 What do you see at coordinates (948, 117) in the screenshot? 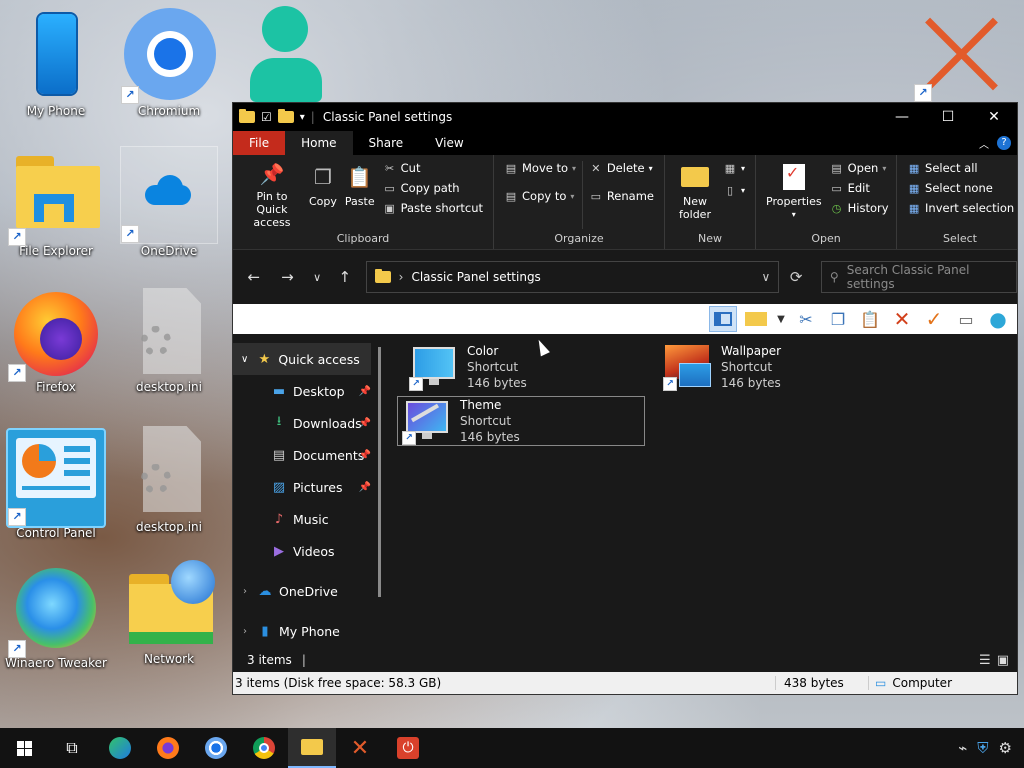
I see `maximize-button: ☐` at bounding box center [948, 117].